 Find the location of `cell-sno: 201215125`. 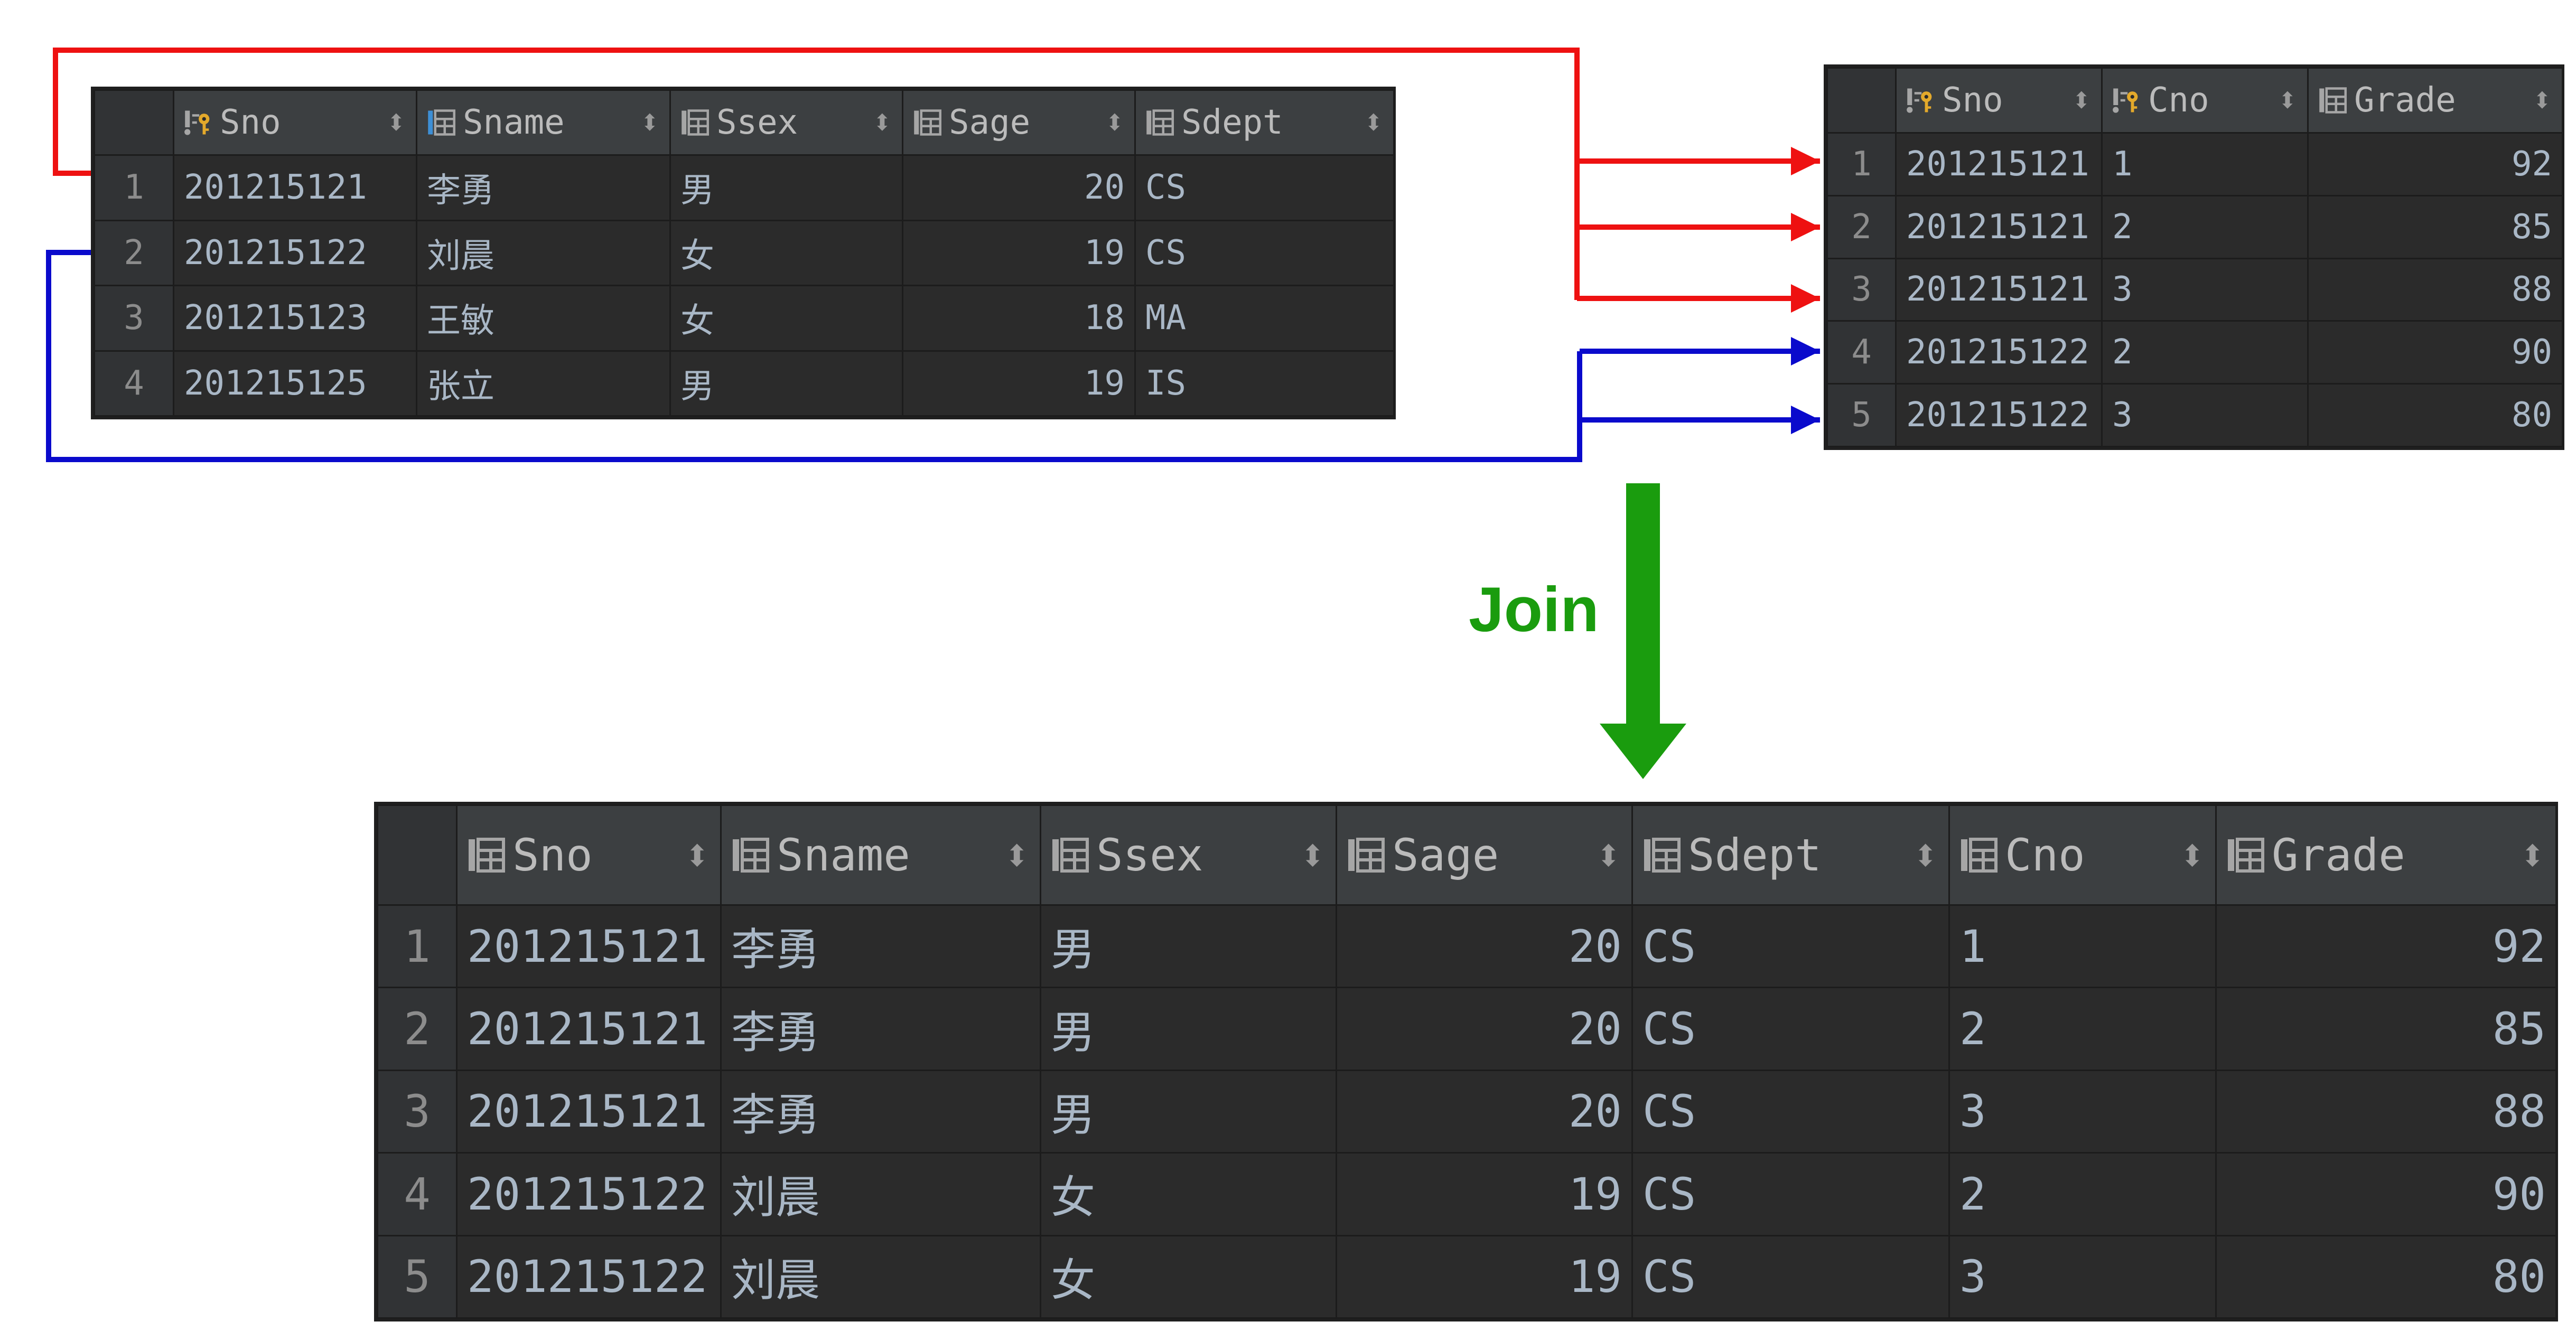

cell-sno: 201215125 is located at coordinates (295, 383).